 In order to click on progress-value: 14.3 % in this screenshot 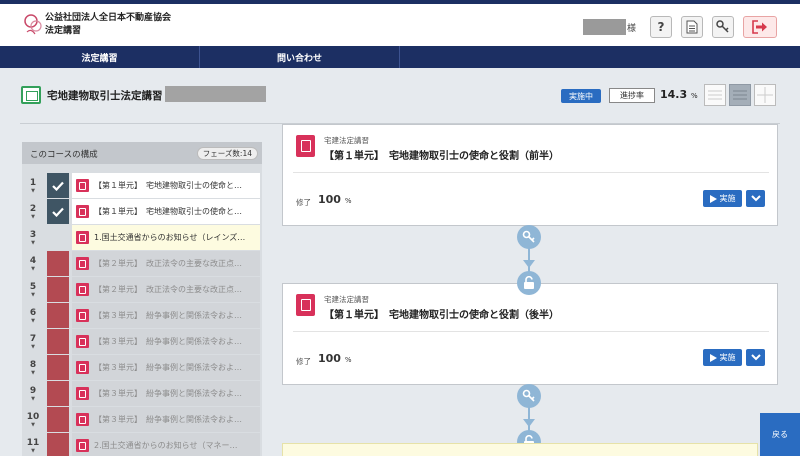, I will do `click(679, 94)`.